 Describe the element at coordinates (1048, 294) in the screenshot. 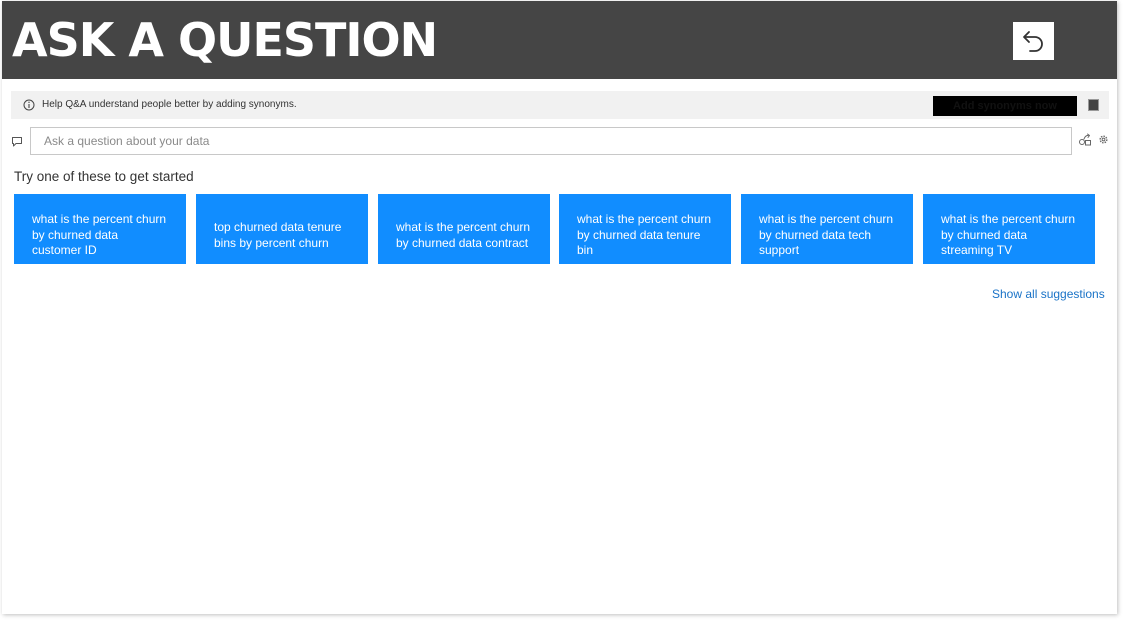

I see `show-all-suggestions-link: Show all suggestions` at that location.